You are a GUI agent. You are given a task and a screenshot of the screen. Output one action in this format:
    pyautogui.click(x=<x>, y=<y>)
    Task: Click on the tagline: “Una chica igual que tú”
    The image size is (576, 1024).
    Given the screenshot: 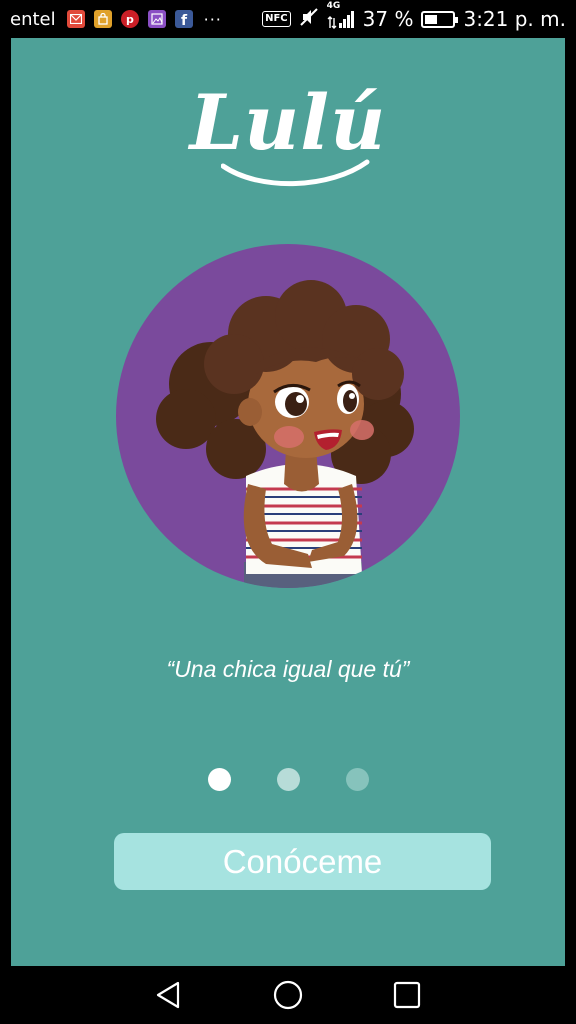 What is the action you would take?
    pyautogui.click(x=288, y=669)
    